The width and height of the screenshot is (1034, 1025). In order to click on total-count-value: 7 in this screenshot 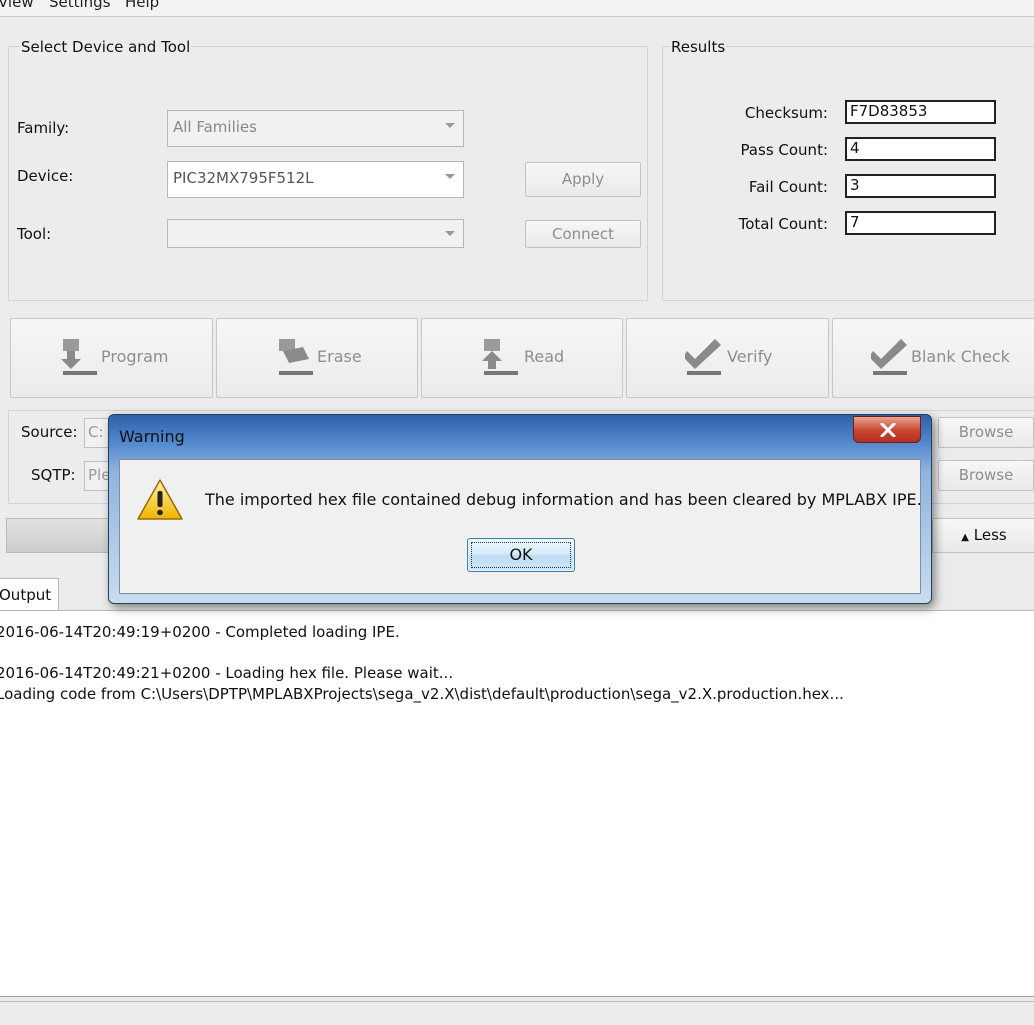, I will do `click(920, 223)`.